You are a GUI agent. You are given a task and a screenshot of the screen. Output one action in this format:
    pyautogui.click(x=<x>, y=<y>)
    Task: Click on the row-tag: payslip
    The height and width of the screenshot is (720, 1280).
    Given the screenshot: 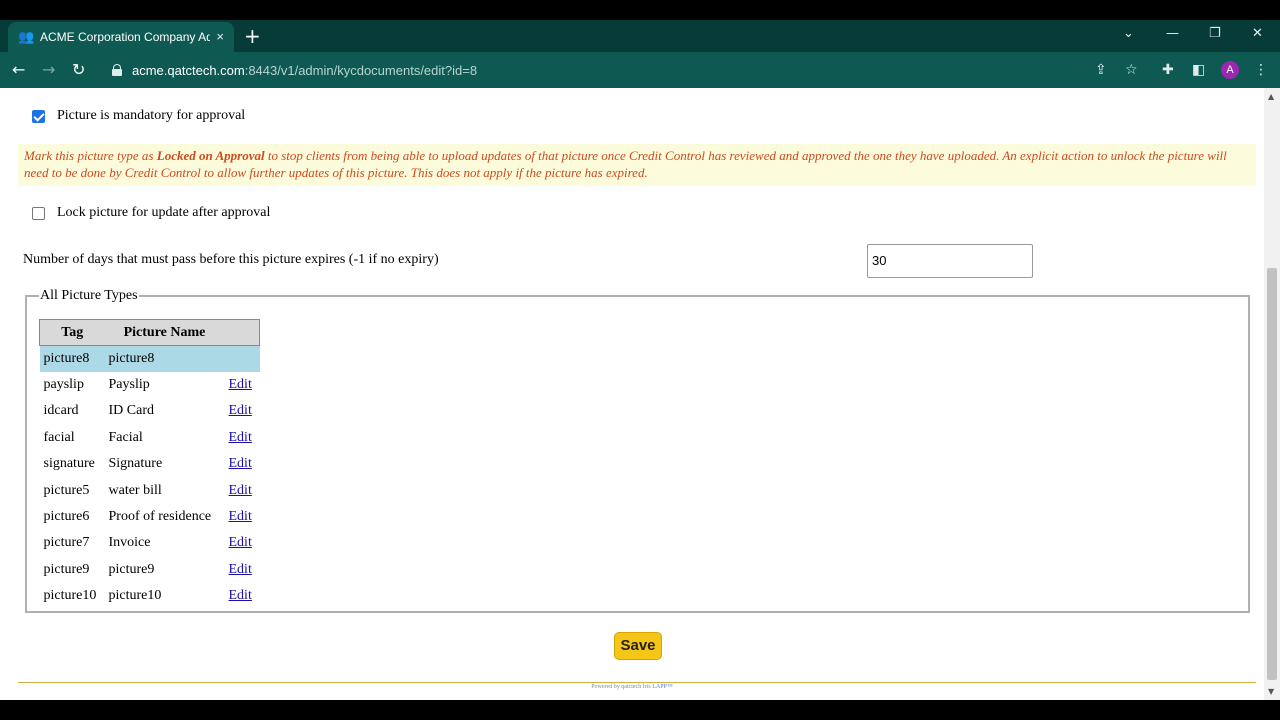 What is the action you would take?
    pyautogui.click(x=63, y=385)
    